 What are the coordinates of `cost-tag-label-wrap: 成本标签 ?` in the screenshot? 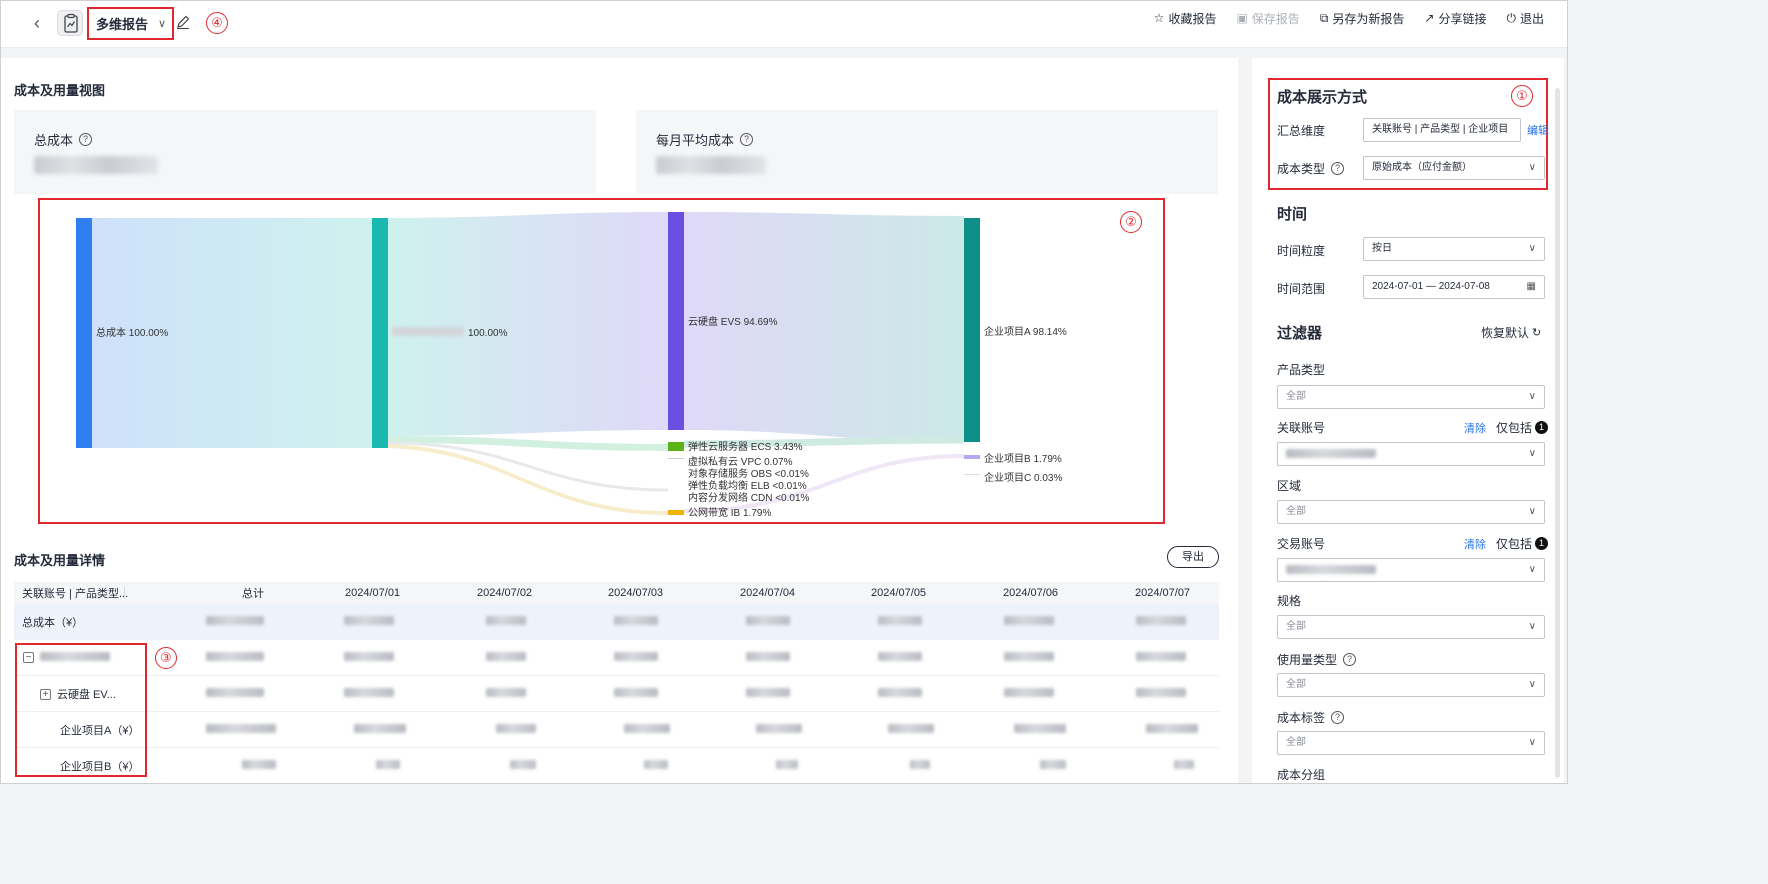 It's located at (1311, 717).